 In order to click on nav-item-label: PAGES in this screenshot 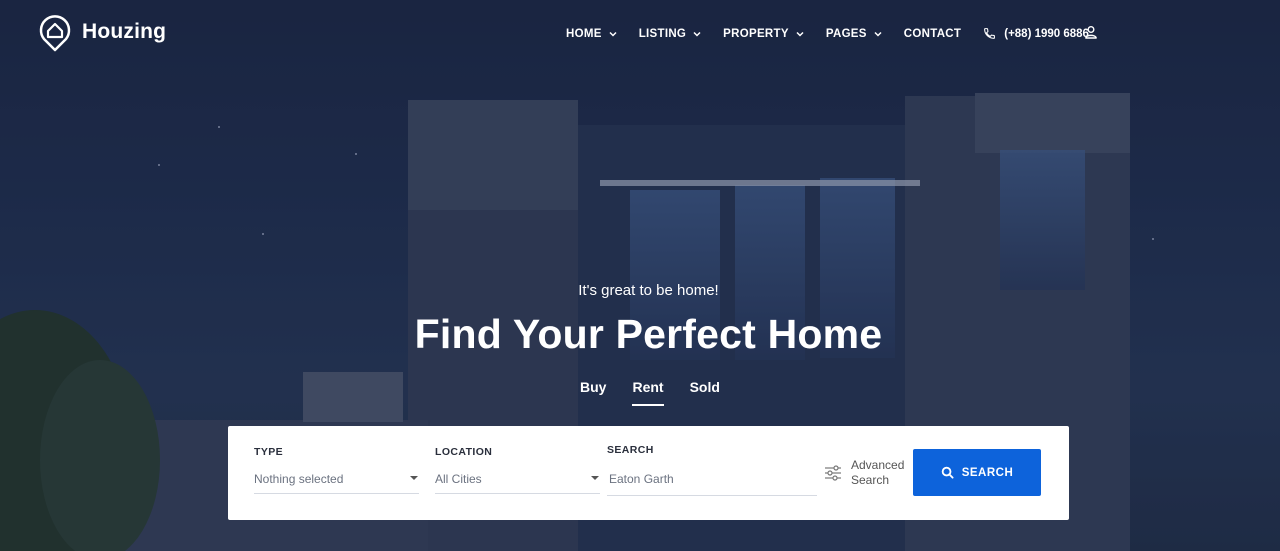, I will do `click(846, 33)`.